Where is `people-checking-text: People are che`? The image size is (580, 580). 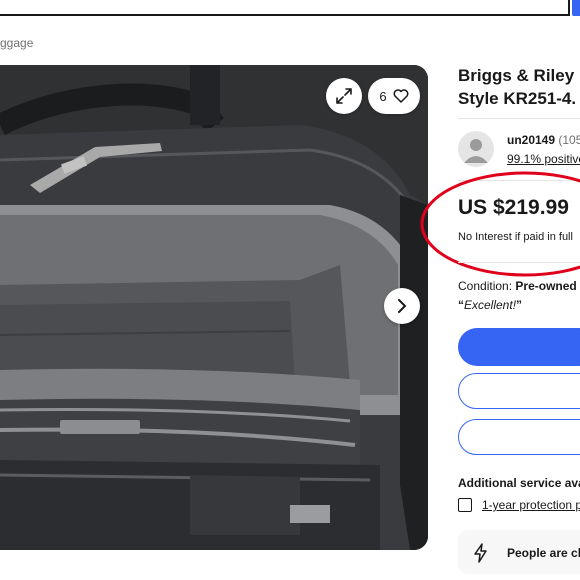 people-checking-text: People are che is located at coordinates (543, 553).